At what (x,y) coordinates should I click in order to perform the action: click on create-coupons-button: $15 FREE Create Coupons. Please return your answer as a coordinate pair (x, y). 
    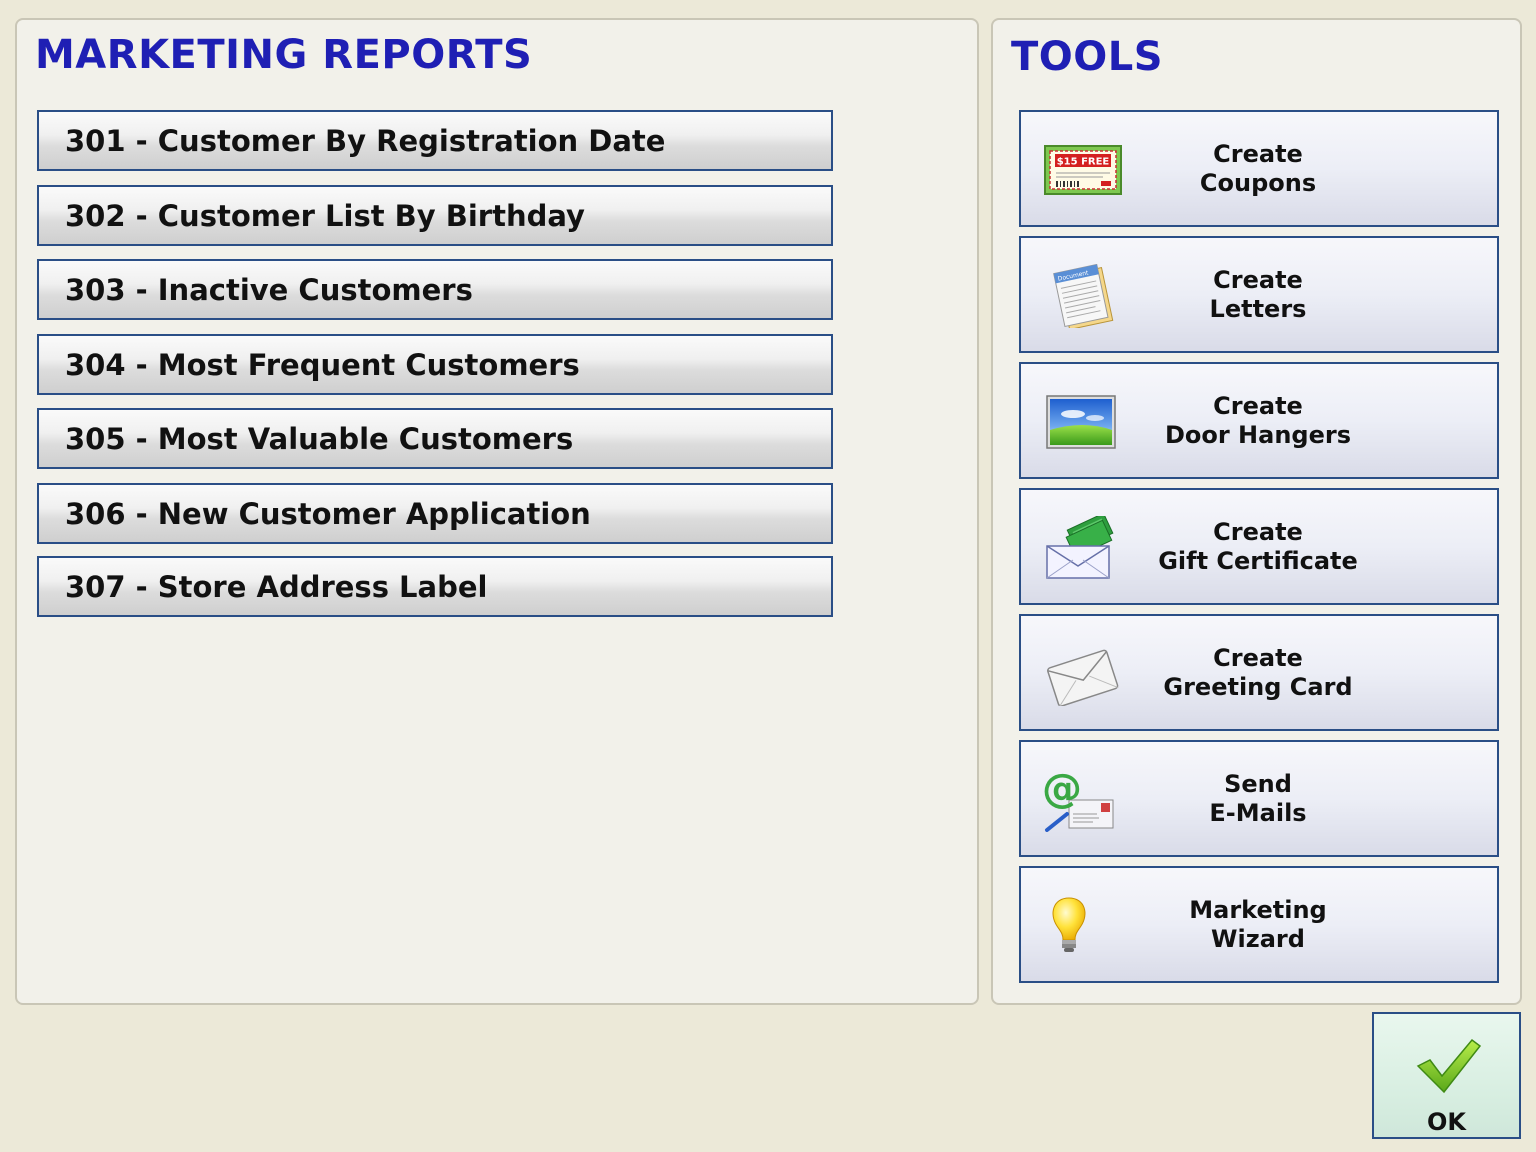
    Looking at the image, I should click on (1259, 168).